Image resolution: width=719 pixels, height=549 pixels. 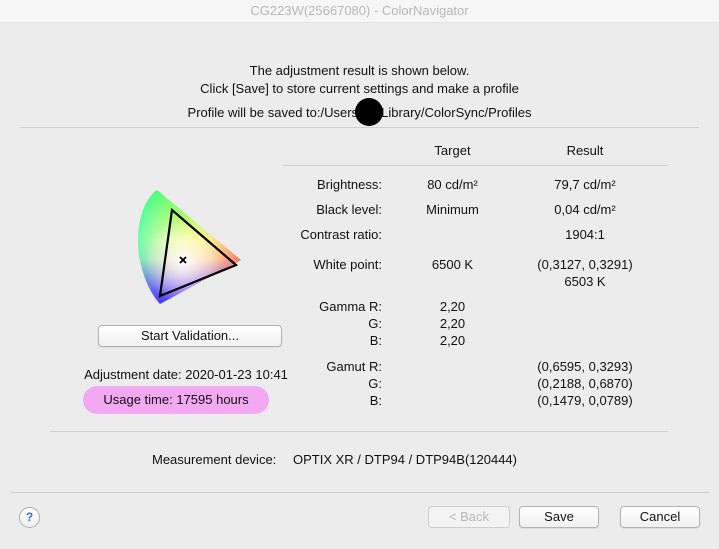 What do you see at coordinates (475, 165) in the screenshot?
I see `header-divider` at bounding box center [475, 165].